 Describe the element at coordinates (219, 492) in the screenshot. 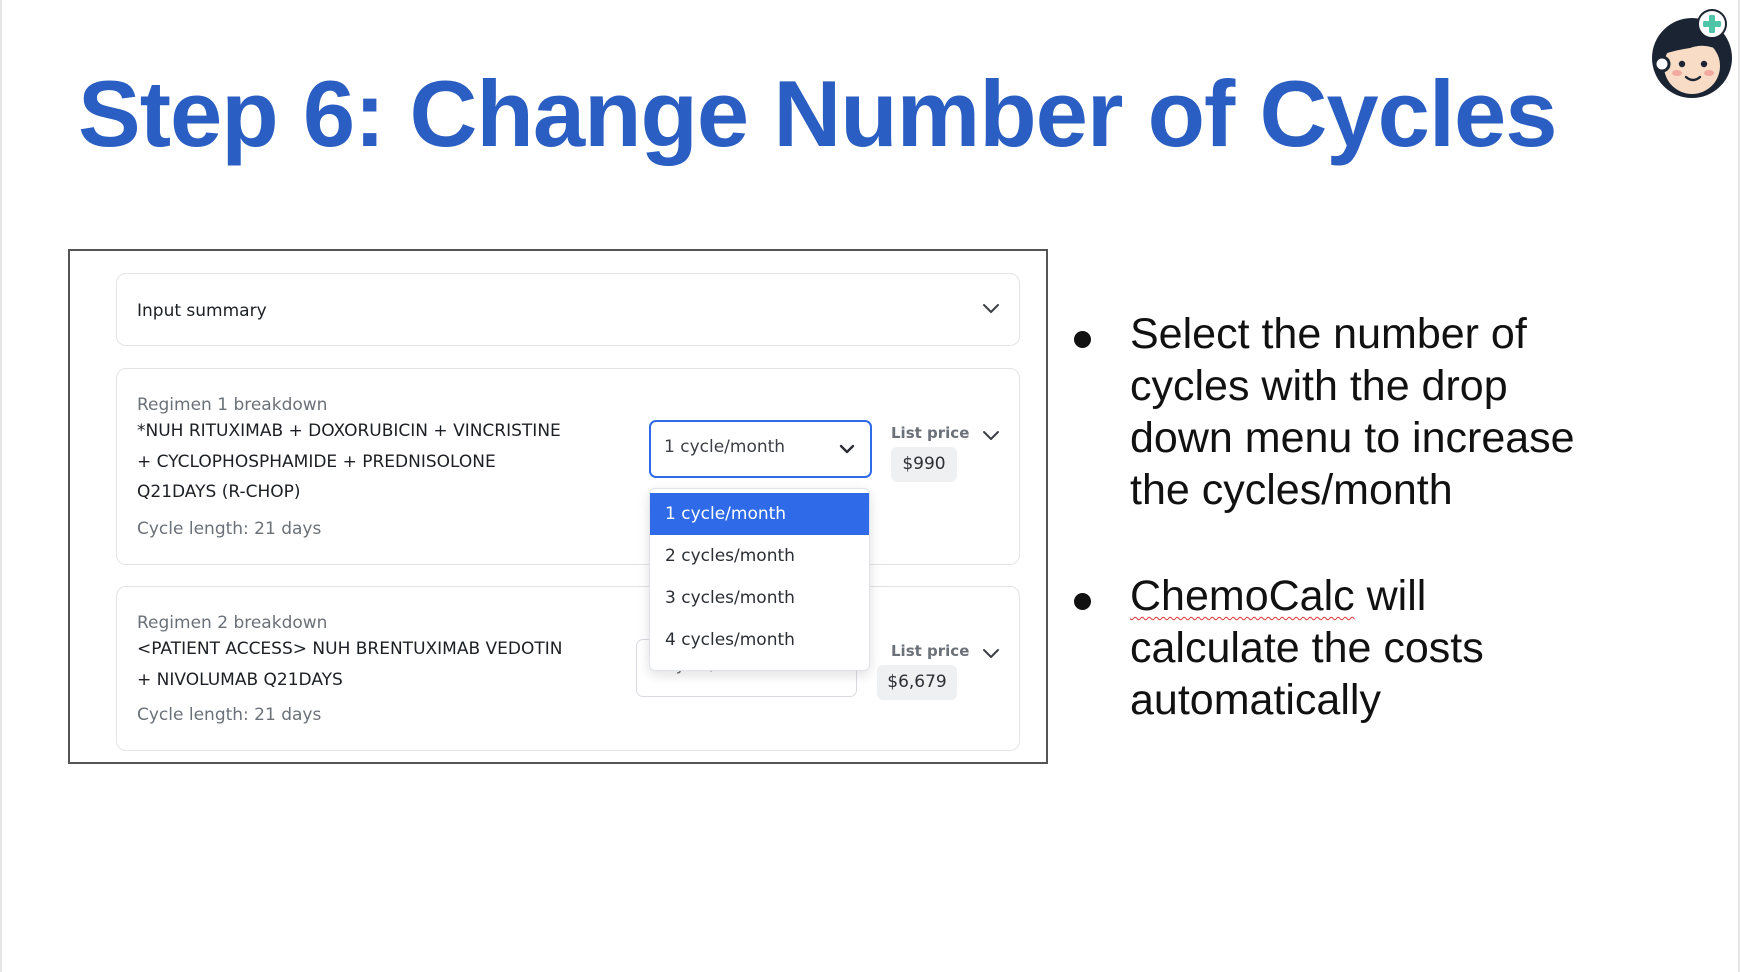

I see `regimen-1-name-line: Q21DAYS (R-CHOP)` at that location.